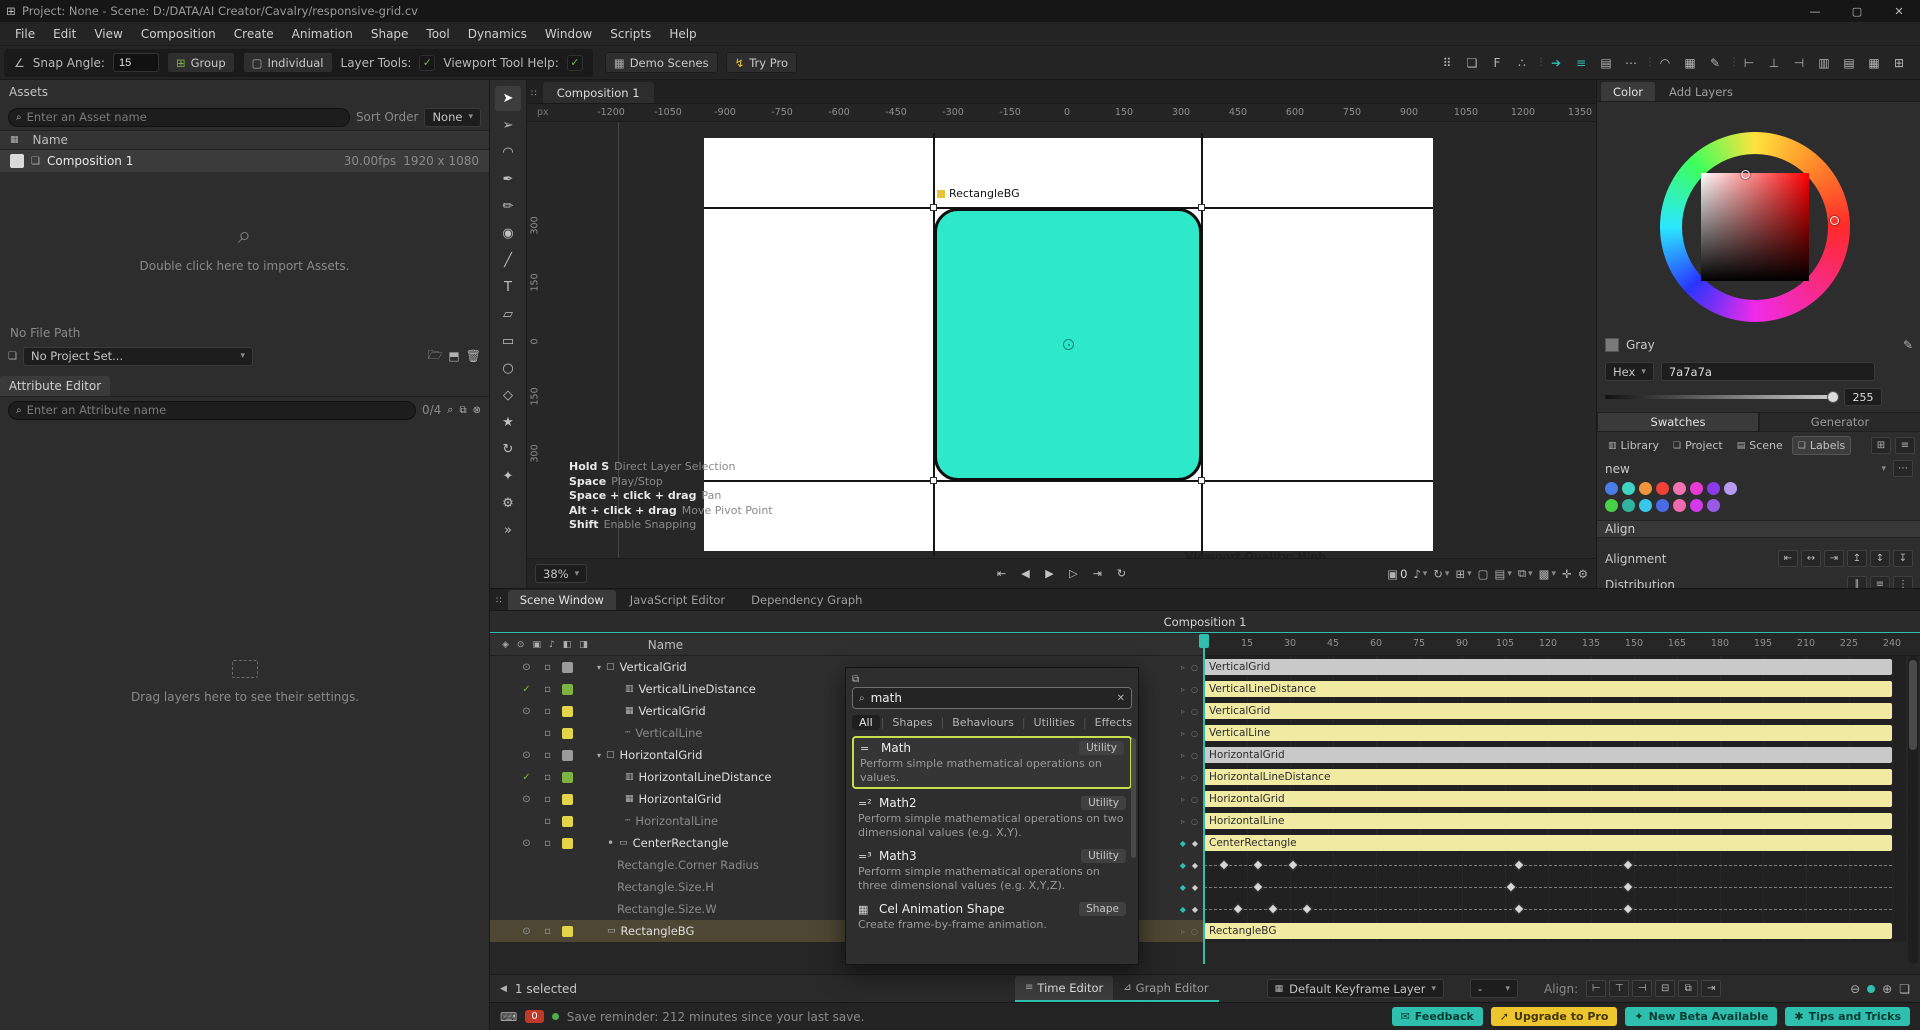  Describe the element at coordinates (1904, 989) in the screenshot. I see `fit-timeline-icon: ❏` at that location.